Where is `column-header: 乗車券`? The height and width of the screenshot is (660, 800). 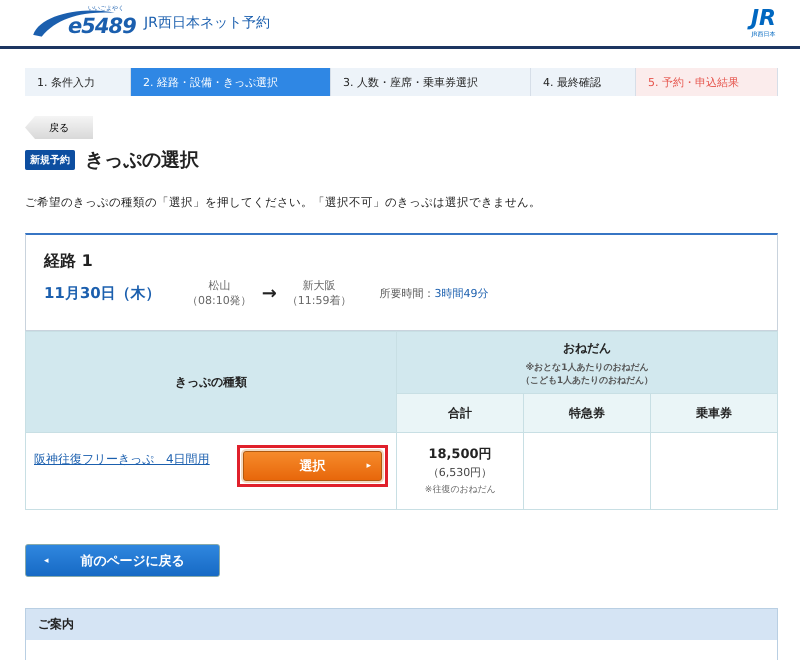 column-header: 乗車券 is located at coordinates (714, 413).